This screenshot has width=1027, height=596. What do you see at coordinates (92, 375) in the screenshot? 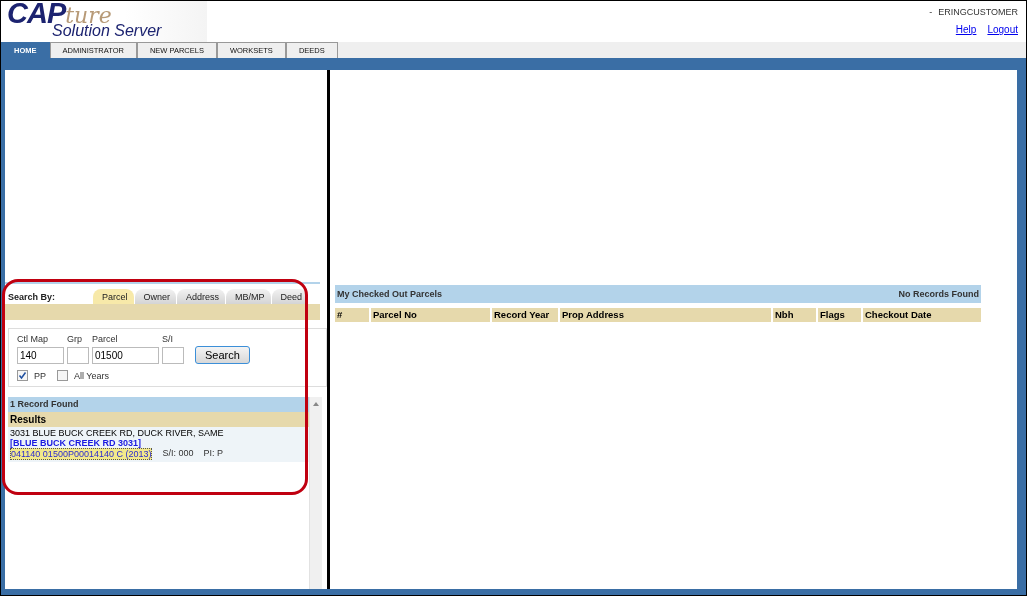
I see `checkbox-label: All Years` at bounding box center [92, 375].